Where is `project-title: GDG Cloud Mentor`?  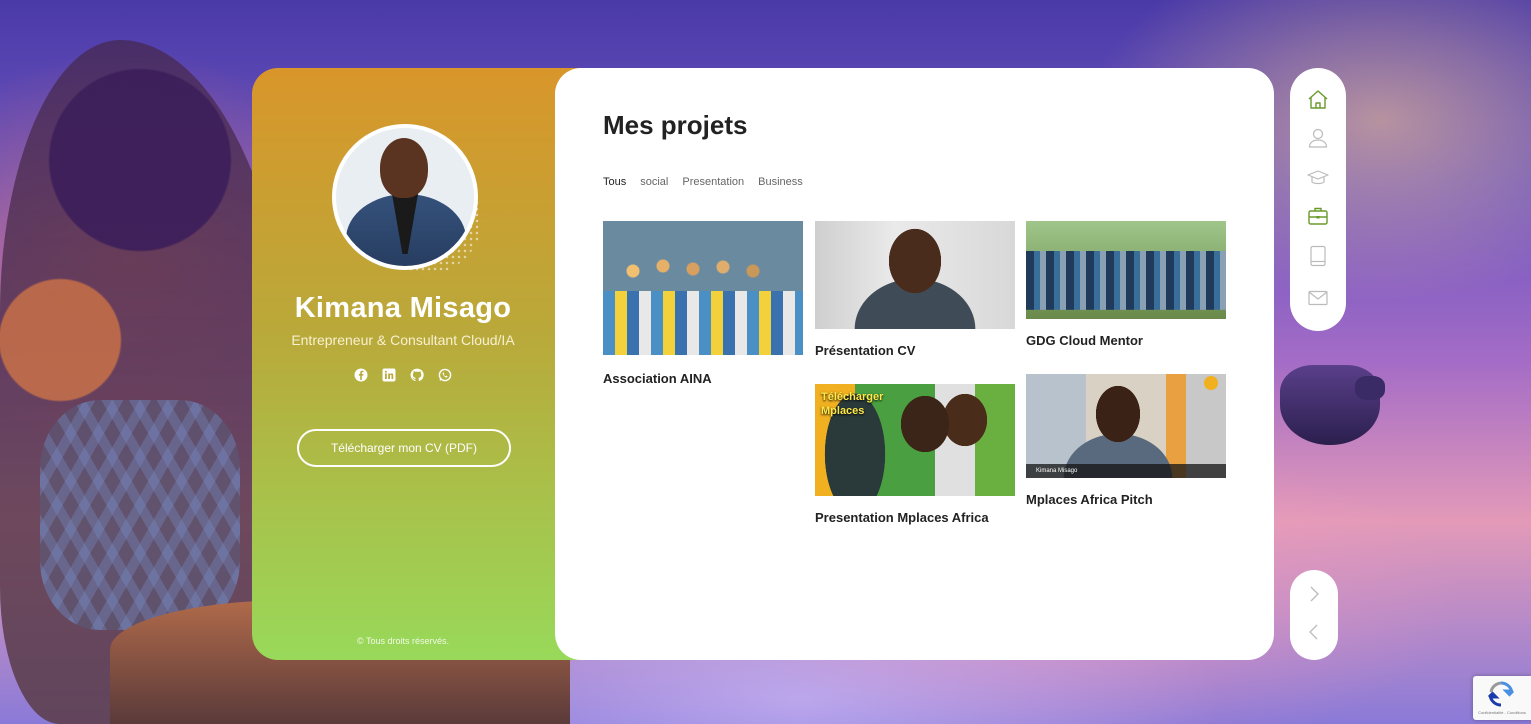
project-title: GDG Cloud Mentor is located at coordinates (1126, 340).